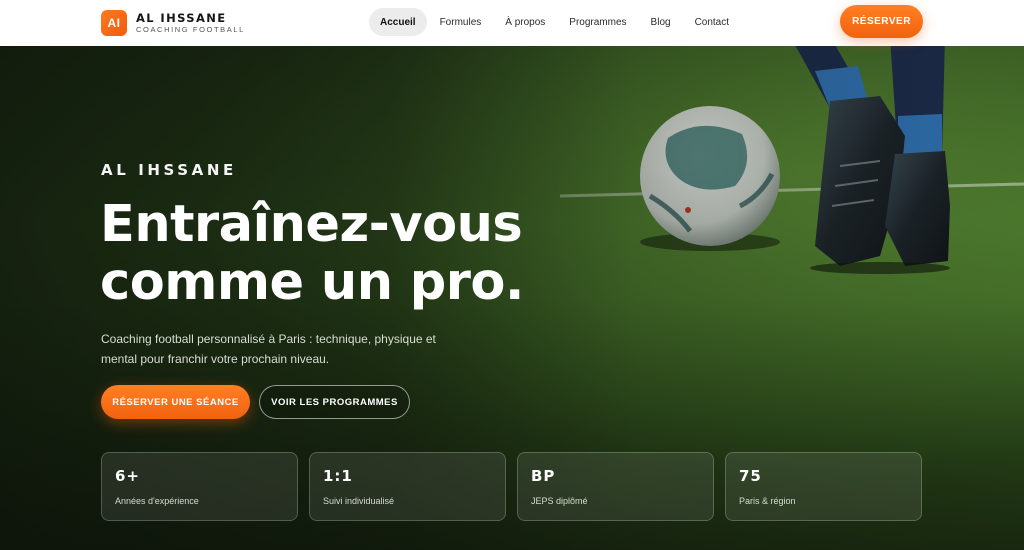  What do you see at coordinates (823, 486) in the screenshot?
I see `stat-card: 75 Paris & région` at bounding box center [823, 486].